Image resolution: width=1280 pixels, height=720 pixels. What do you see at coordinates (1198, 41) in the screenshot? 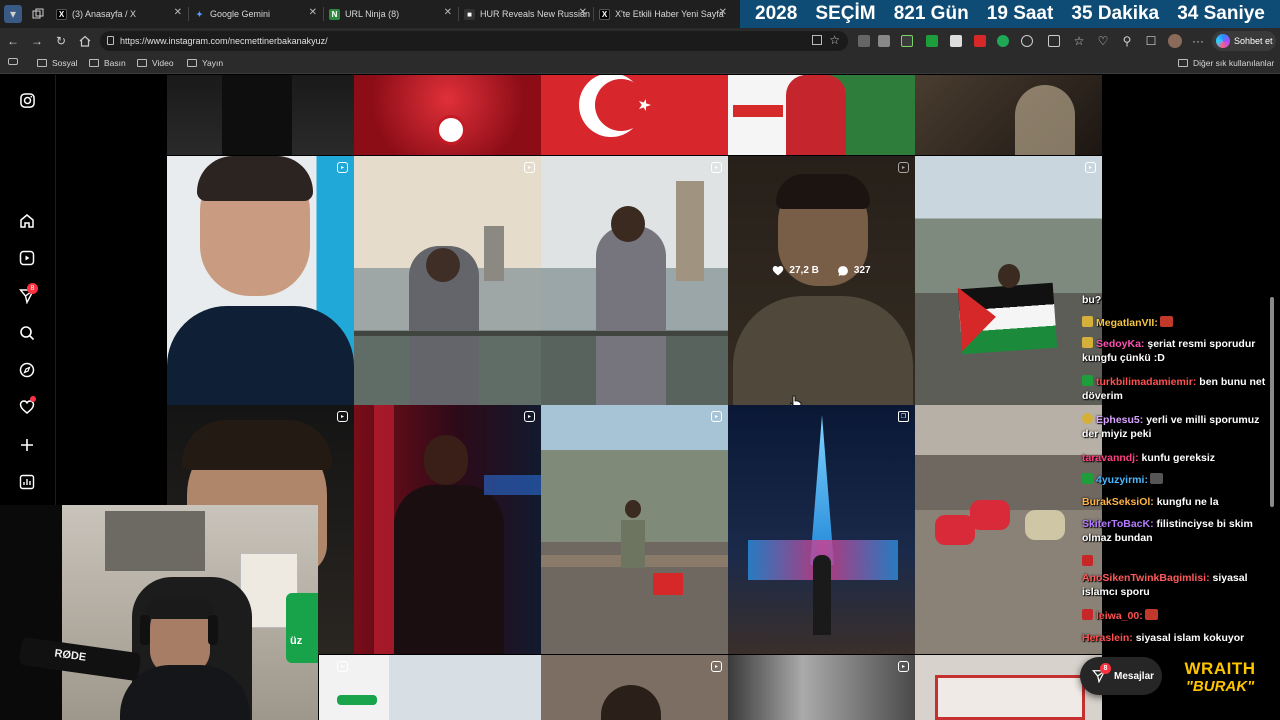
I see `more-icon: ···` at bounding box center [1198, 41].